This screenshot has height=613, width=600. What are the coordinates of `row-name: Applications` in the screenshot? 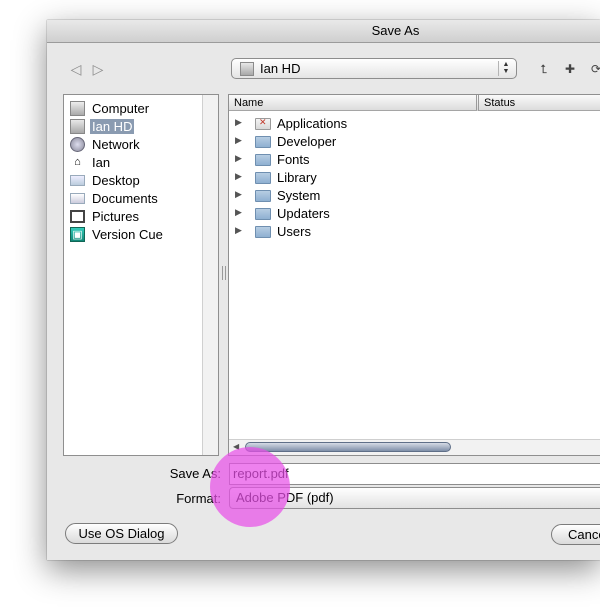 It's located at (312, 123).